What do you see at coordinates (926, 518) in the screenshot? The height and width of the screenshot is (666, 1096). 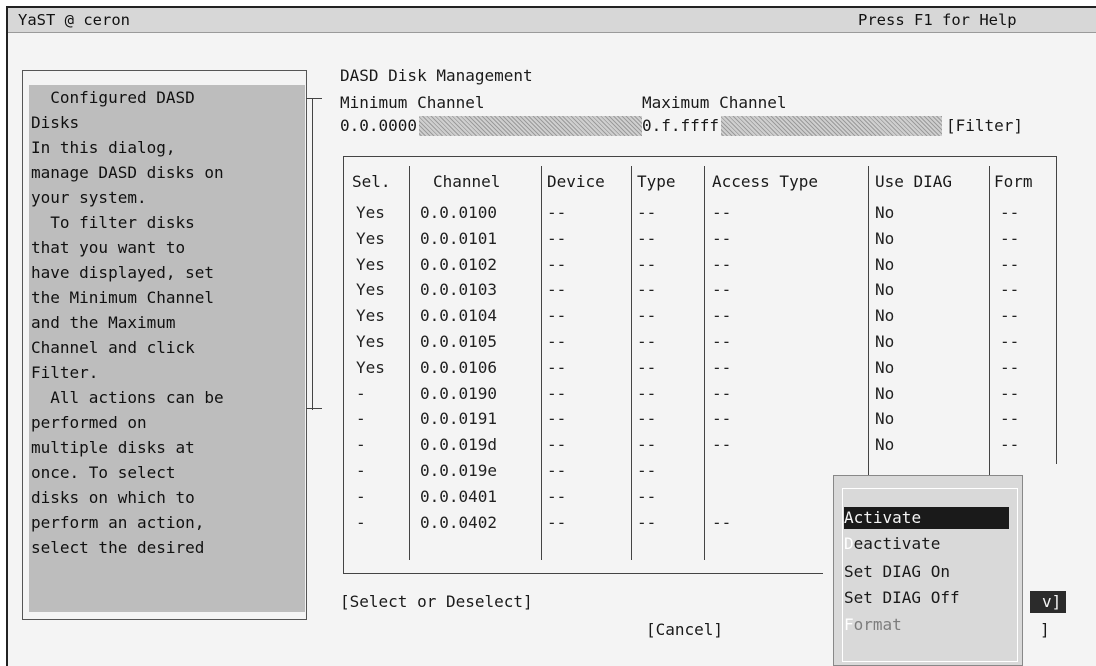 I see `menu-item-activate: Activate` at bounding box center [926, 518].